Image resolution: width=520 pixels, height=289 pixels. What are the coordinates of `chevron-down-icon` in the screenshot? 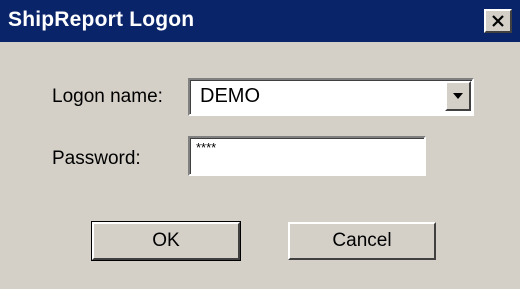 It's located at (458, 96).